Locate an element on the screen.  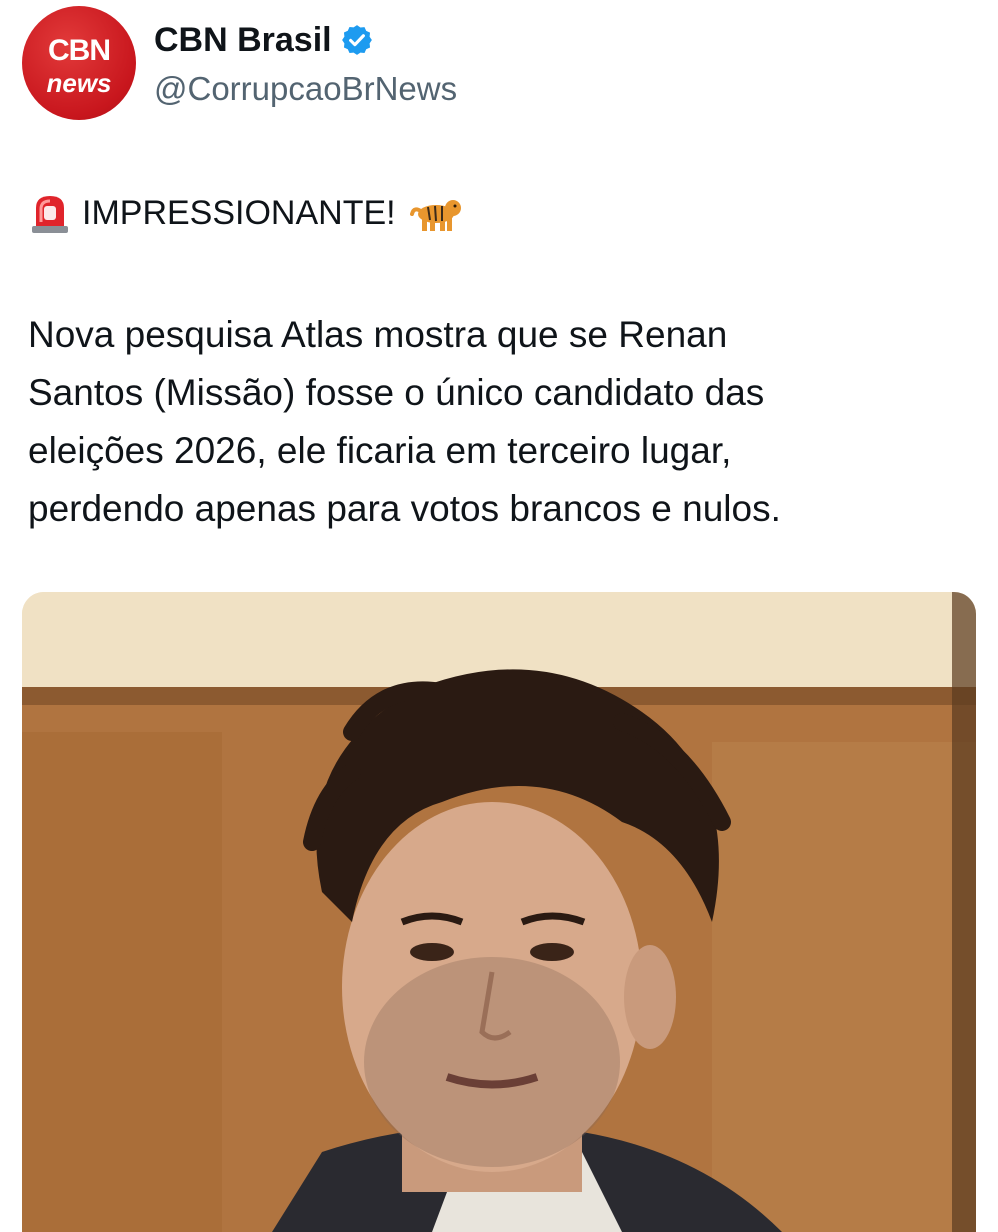
avatar-logo-line2: news is located at coordinates (79, 83).